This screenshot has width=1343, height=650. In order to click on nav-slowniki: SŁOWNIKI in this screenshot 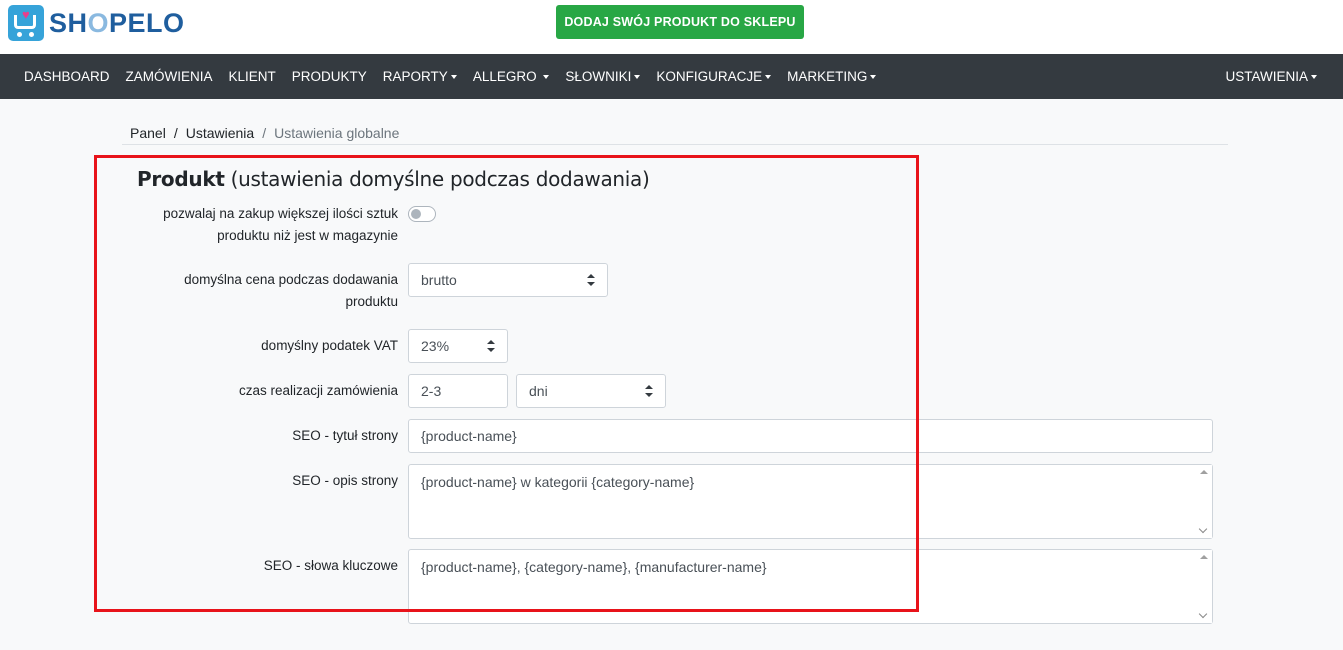, I will do `click(602, 76)`.